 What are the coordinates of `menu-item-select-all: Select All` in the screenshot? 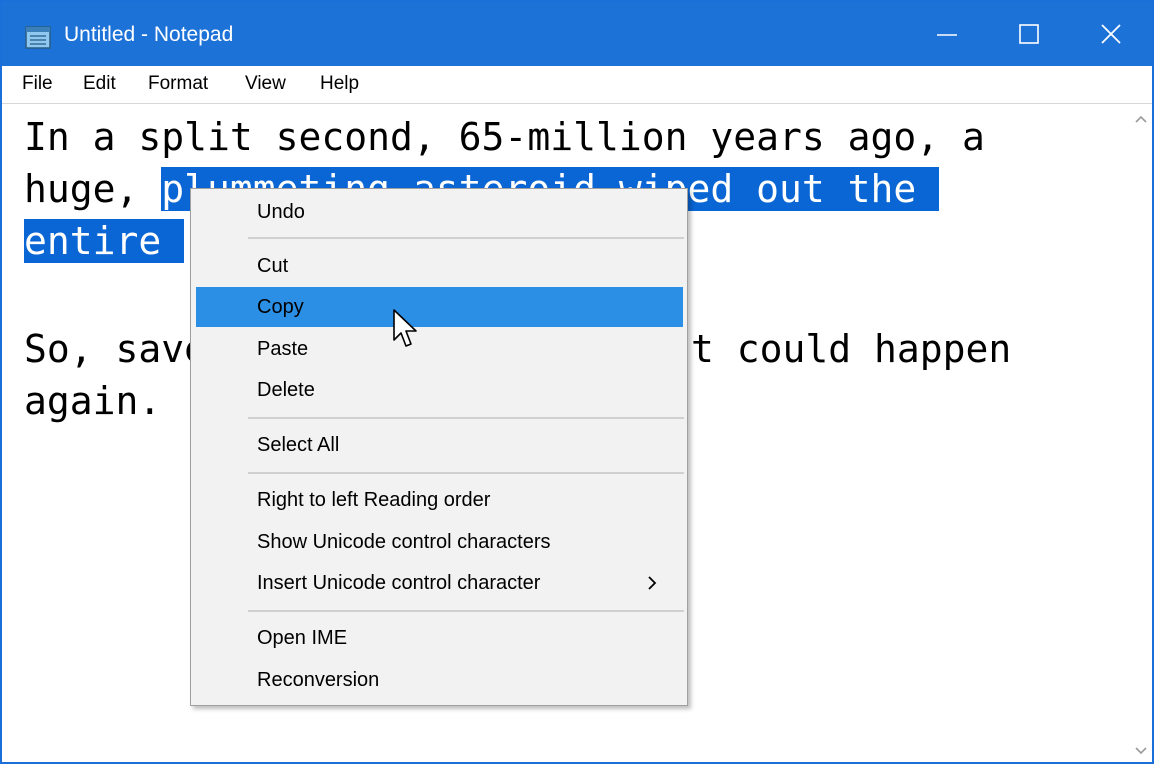 It's located at (439, 445).